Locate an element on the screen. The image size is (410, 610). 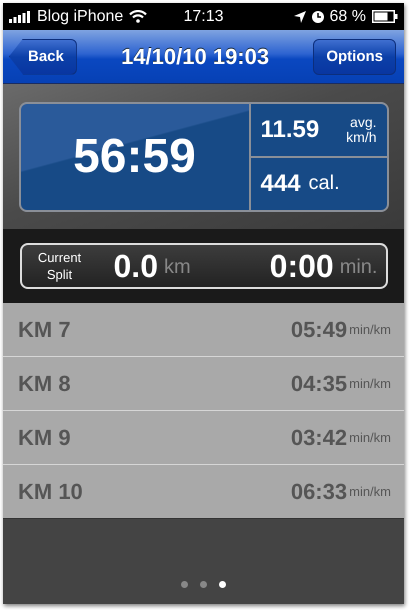
split-distance: 0.0 is located at coordinates (136, 266).